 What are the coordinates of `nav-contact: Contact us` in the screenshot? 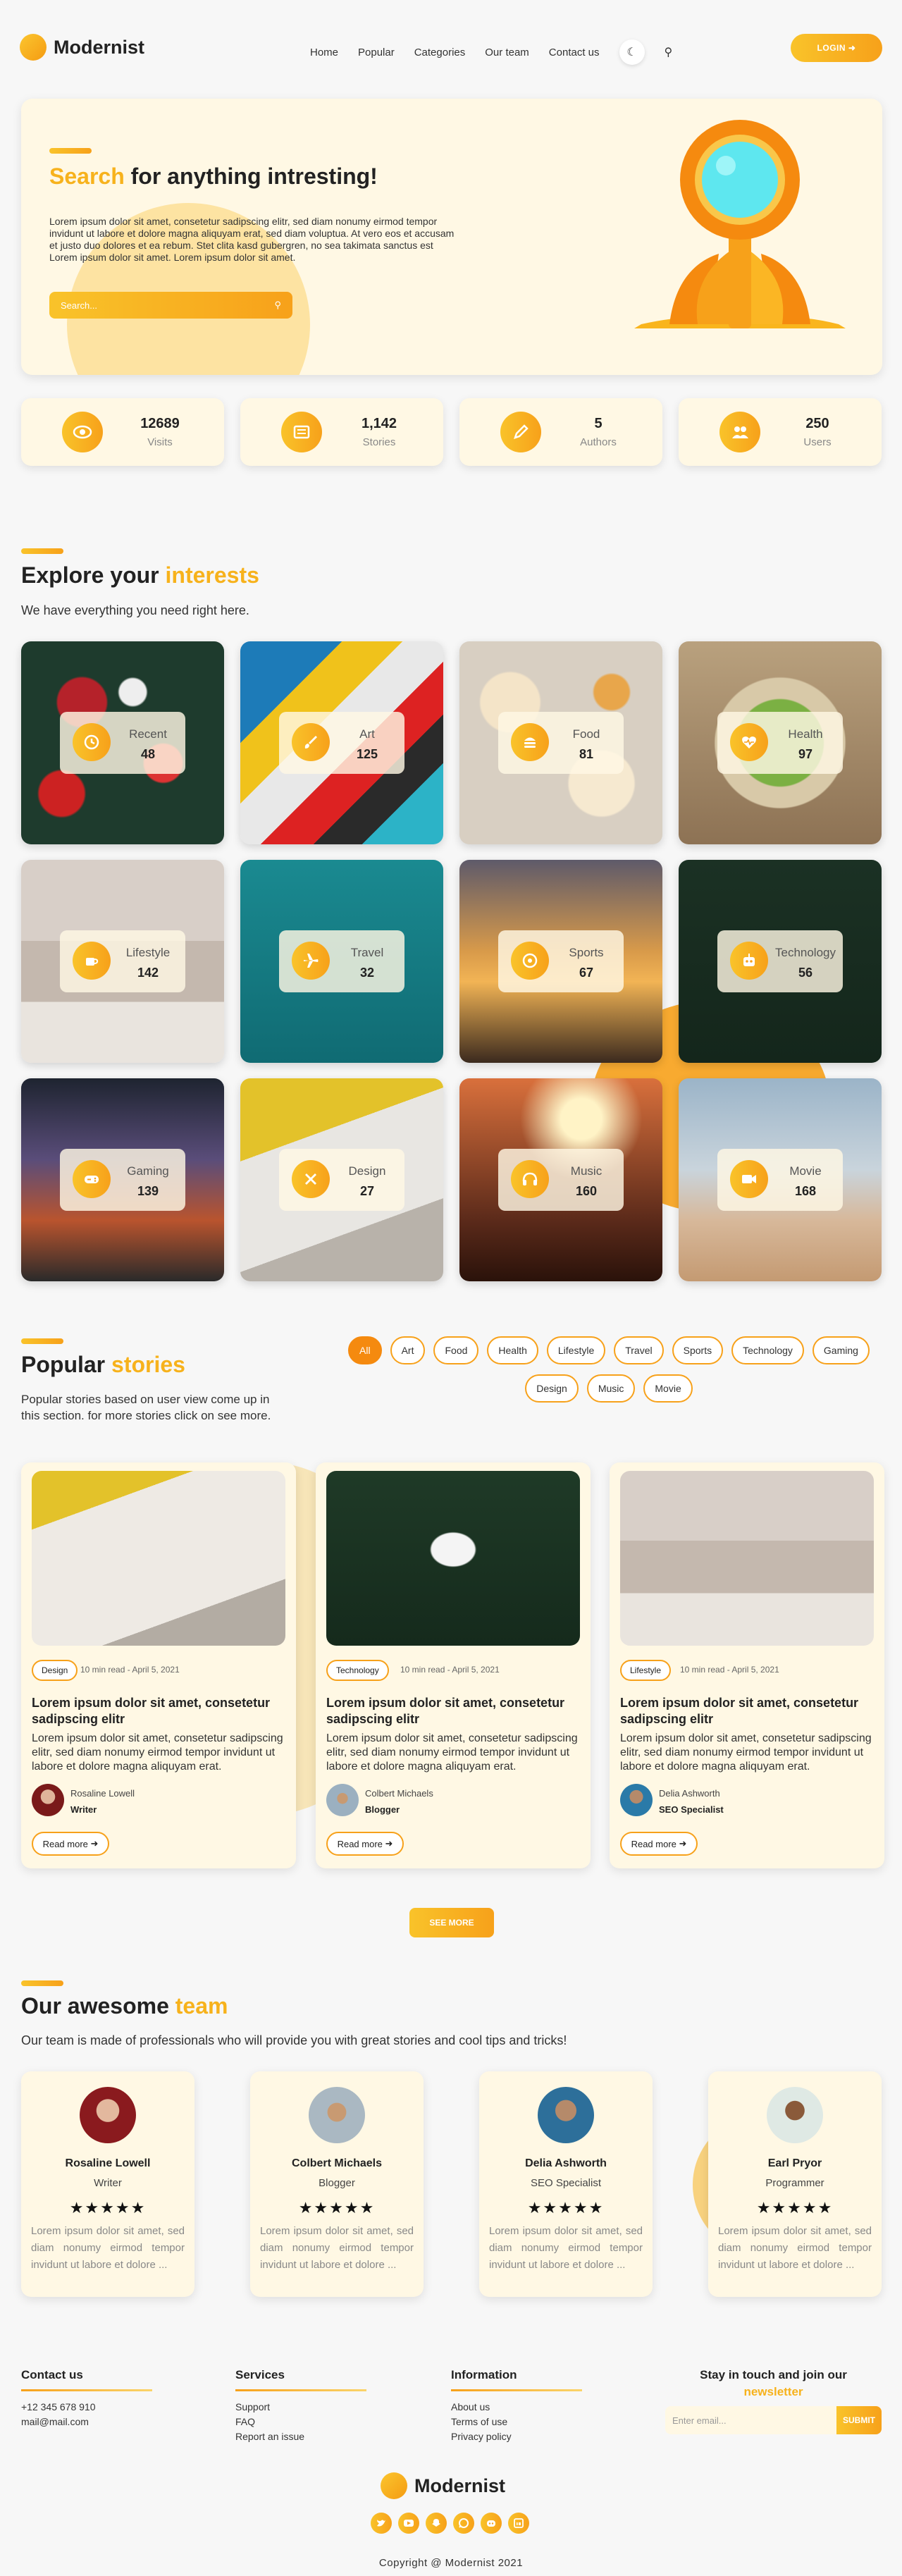 It's located at (575, 52).